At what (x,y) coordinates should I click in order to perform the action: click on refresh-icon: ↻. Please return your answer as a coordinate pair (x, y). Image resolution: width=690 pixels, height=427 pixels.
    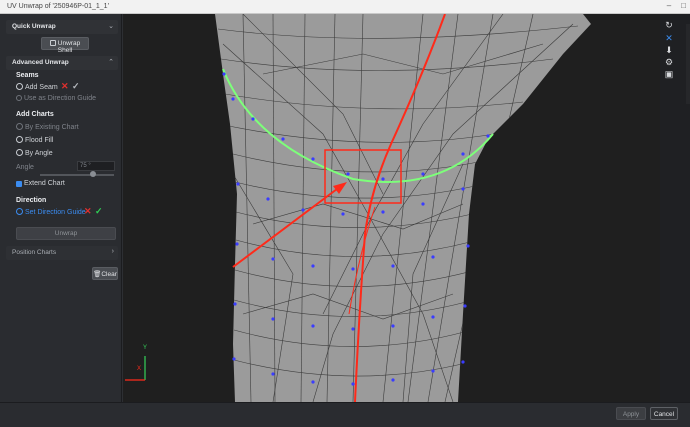
    Looking at the image, I should click on (669, 25).